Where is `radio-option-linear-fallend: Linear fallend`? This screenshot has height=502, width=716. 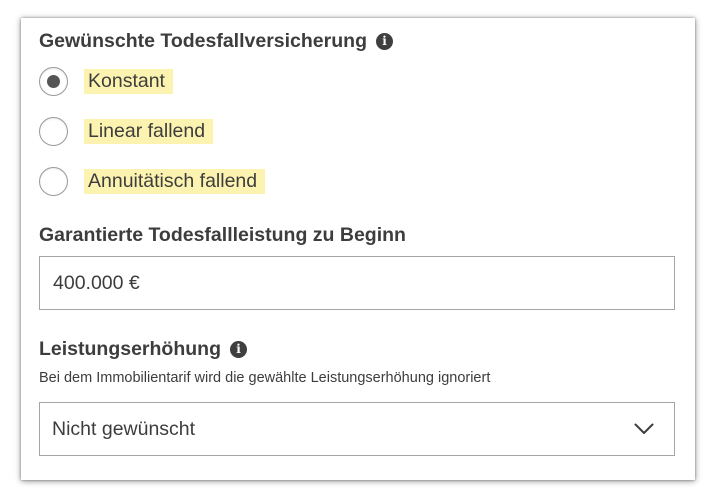
radio-option-linear-fallend: Linear fallend is located at coordinates (126, 131).